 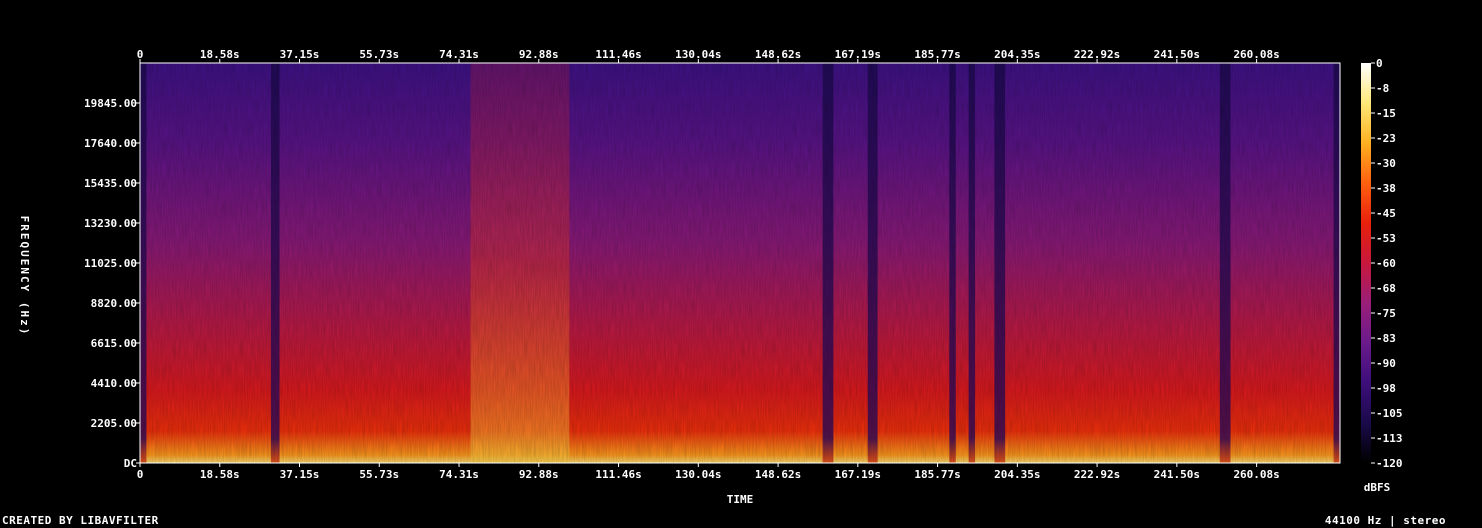 I want to click on y-tick-label: 11025.00, so click(x=110, y=263).